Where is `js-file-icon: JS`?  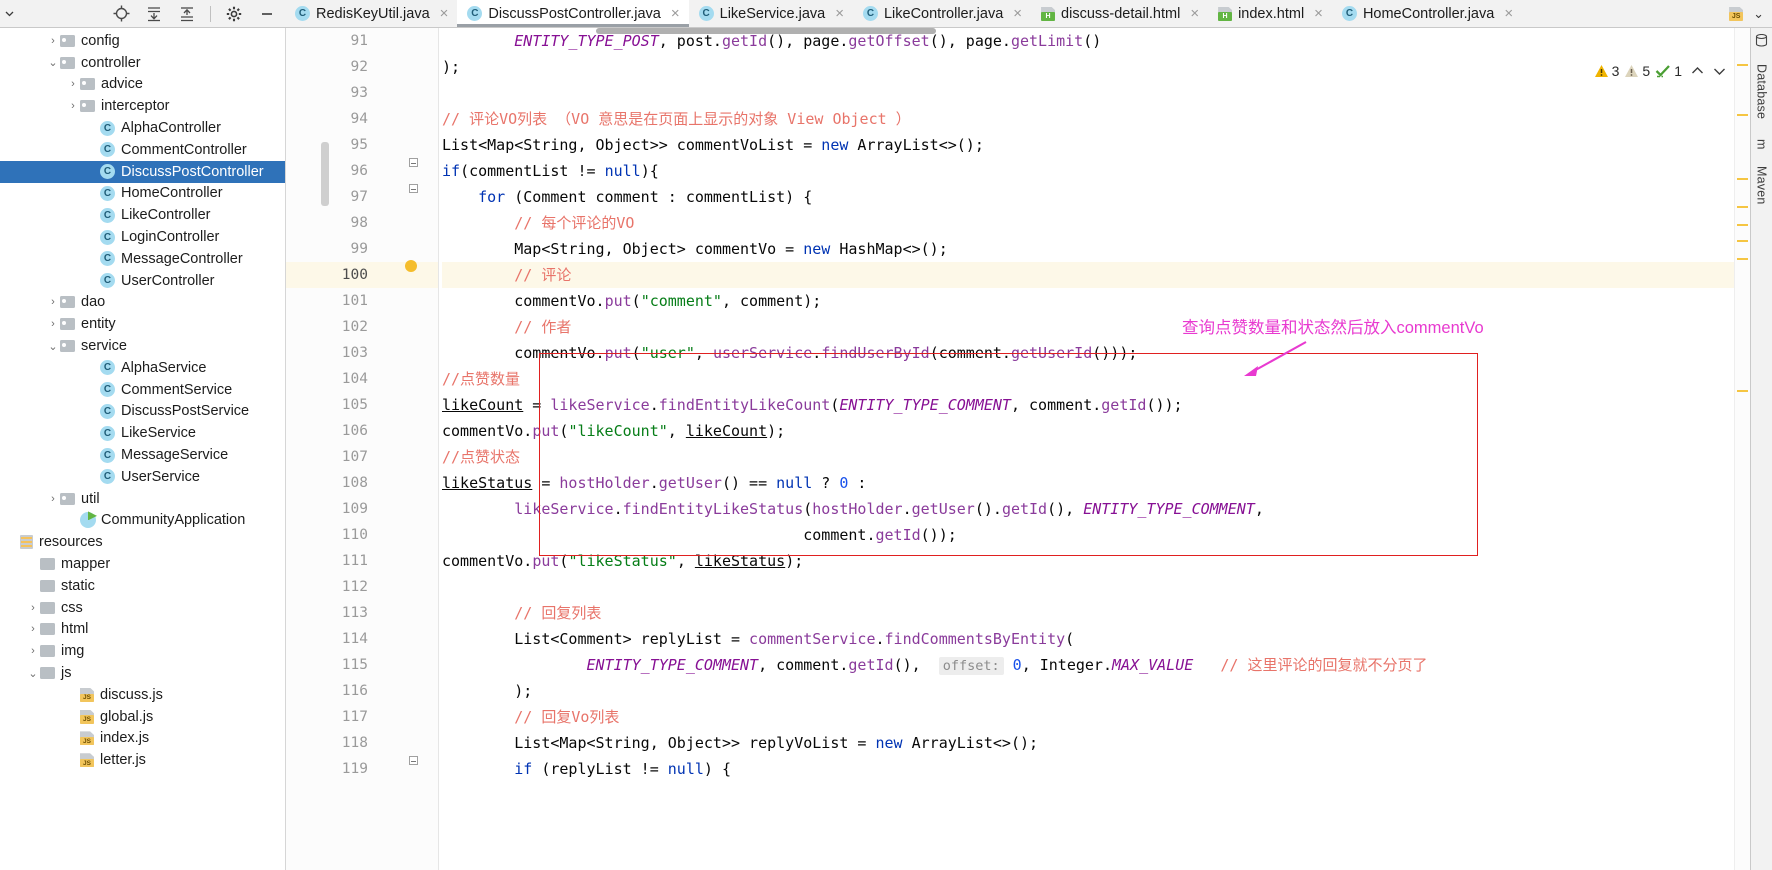 js-file-icon: JS is located at coordinates (1736, 13).